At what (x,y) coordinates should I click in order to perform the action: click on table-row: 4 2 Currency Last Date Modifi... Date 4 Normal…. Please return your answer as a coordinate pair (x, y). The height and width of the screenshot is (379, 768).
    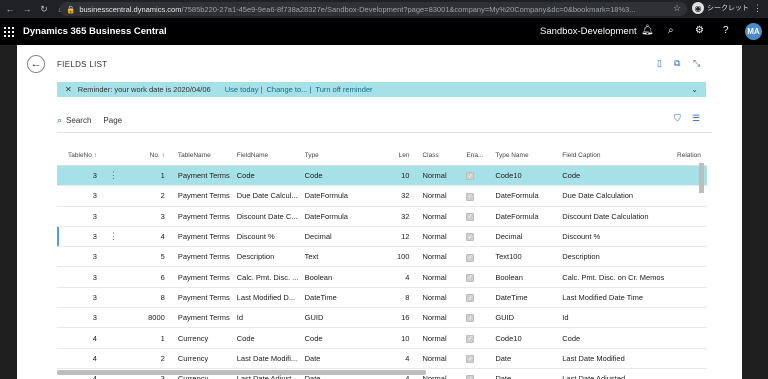
    Looking at the image, I should click on (382, 359).